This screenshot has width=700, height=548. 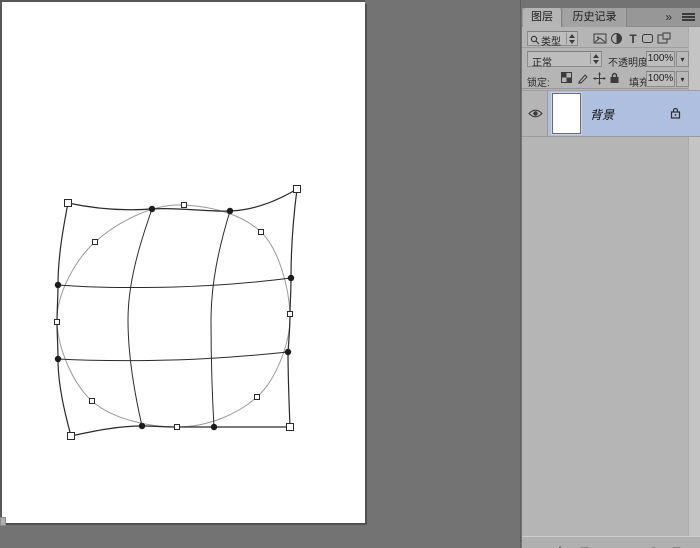 What do you see at coordinates (595, 17) in the screenshot?
I see `tab-history: 历史记录` at bounding box center [595, 17].